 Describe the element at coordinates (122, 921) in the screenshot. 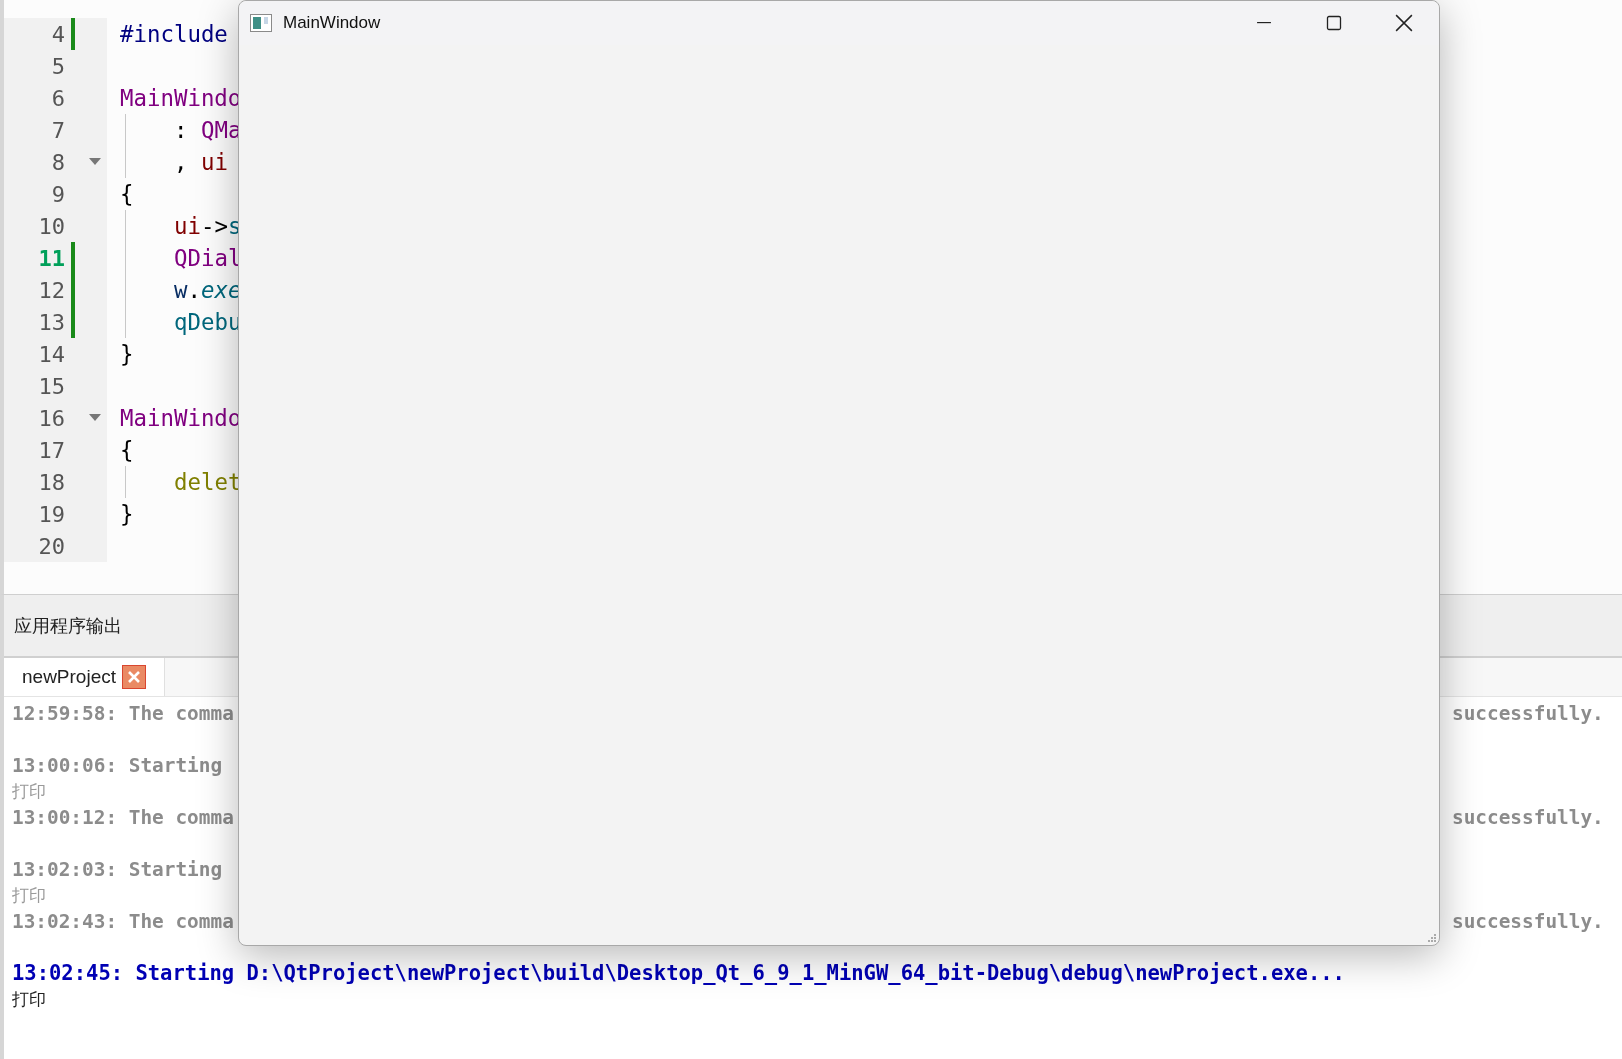

I see `output-text: 13:02:43: The comma` at that location.